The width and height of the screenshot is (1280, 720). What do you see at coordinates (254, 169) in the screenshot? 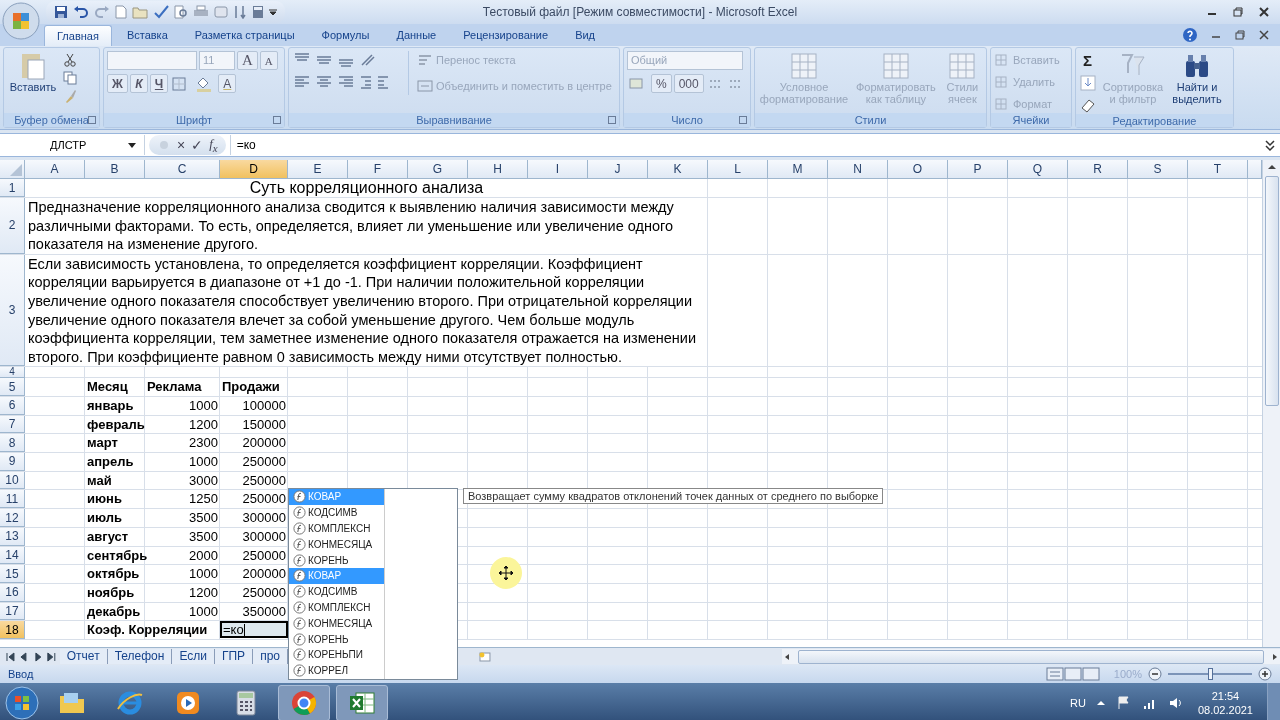
I see `column-header: D` at bounding box center [254, 169].